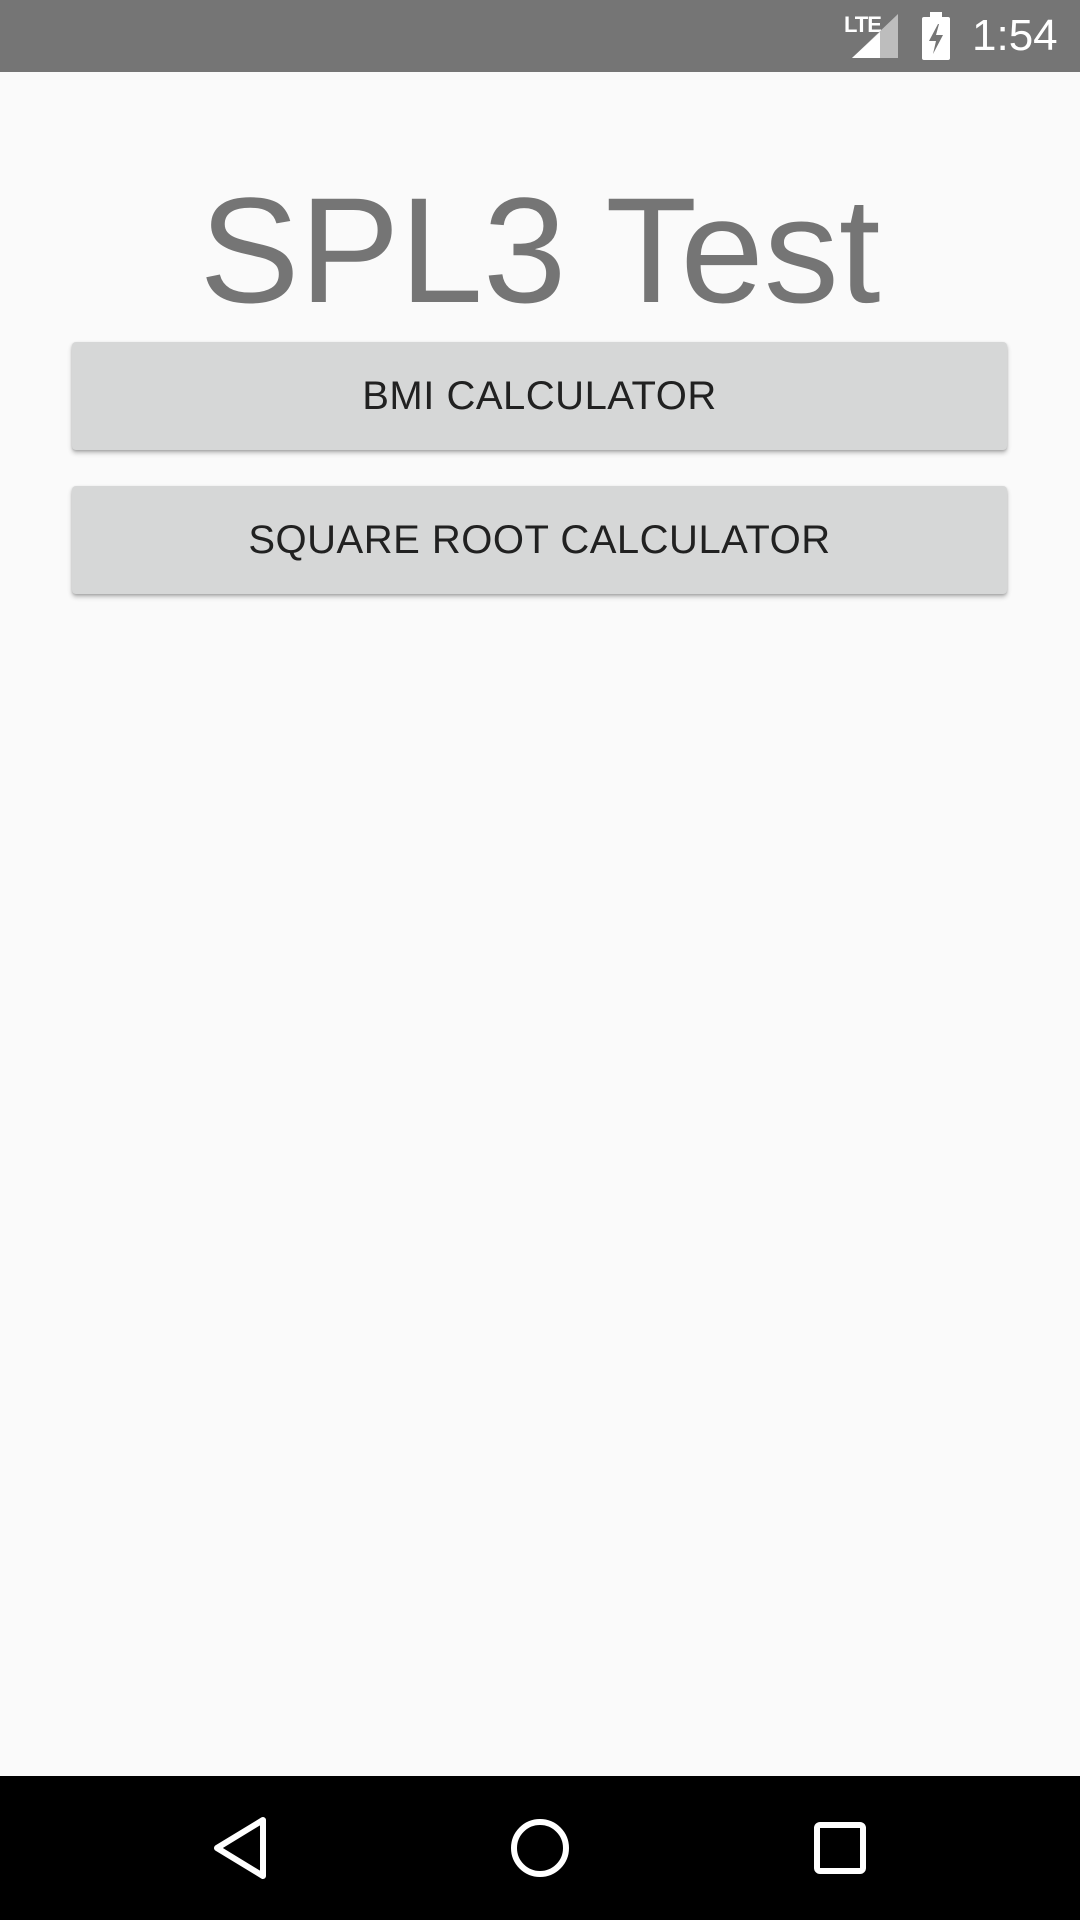  What do you see at coordinates (540, 36) in the screenshot?
I see `status-bar: LTE 1:54` at bounding box center [540, 36].